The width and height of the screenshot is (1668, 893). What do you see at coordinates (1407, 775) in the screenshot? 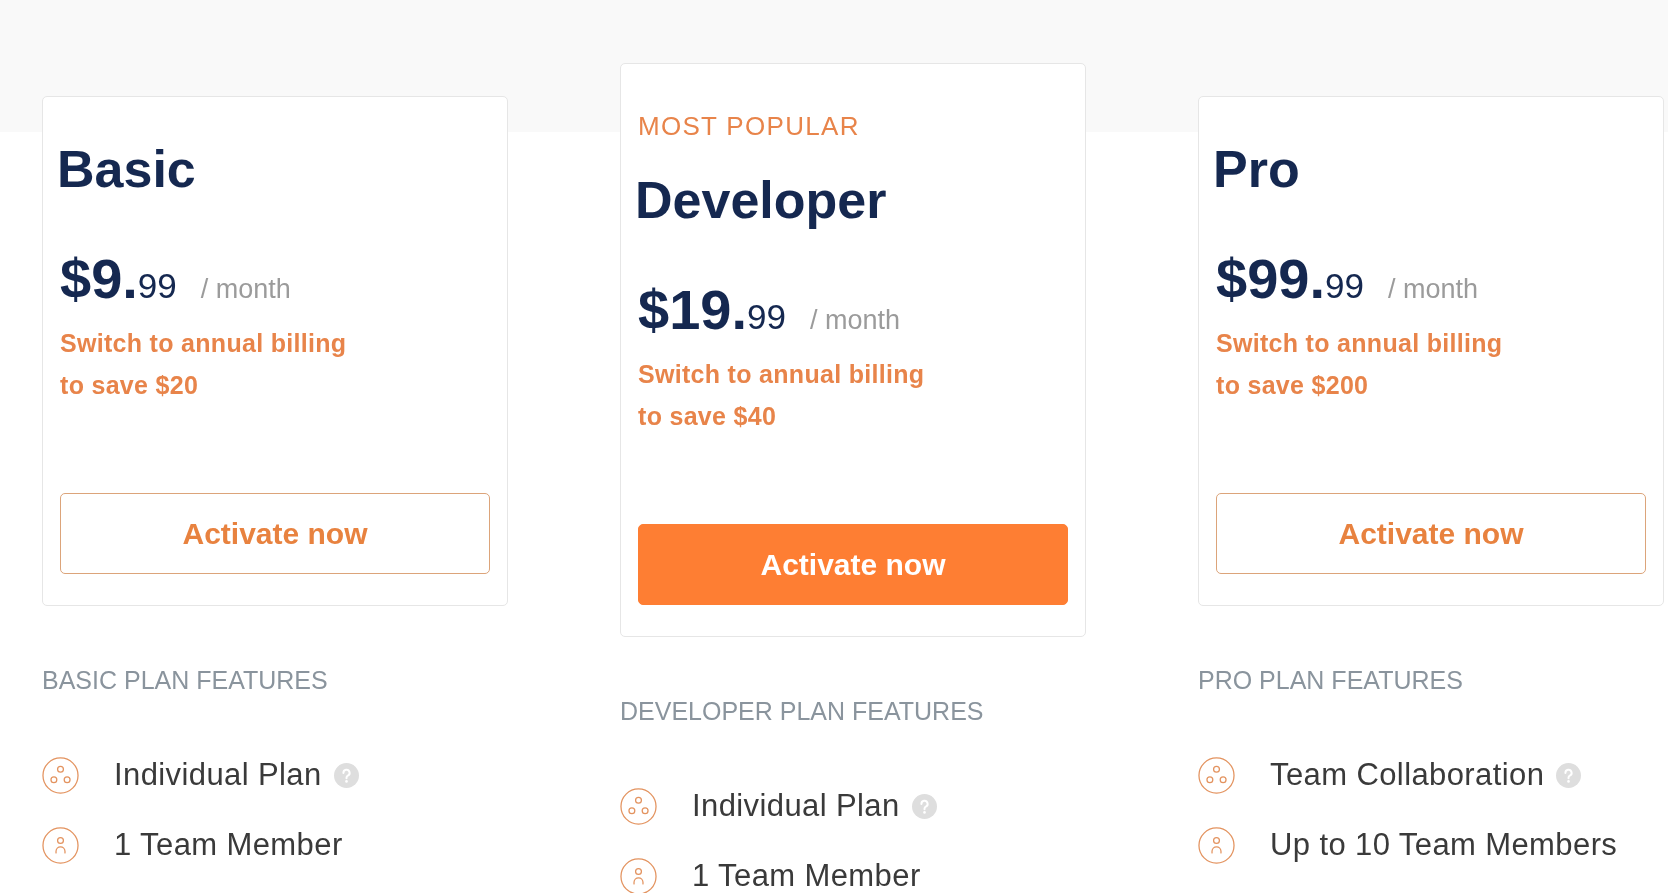
I see `feature-label: Team Collaboration` at bounding box center [1407, 775].